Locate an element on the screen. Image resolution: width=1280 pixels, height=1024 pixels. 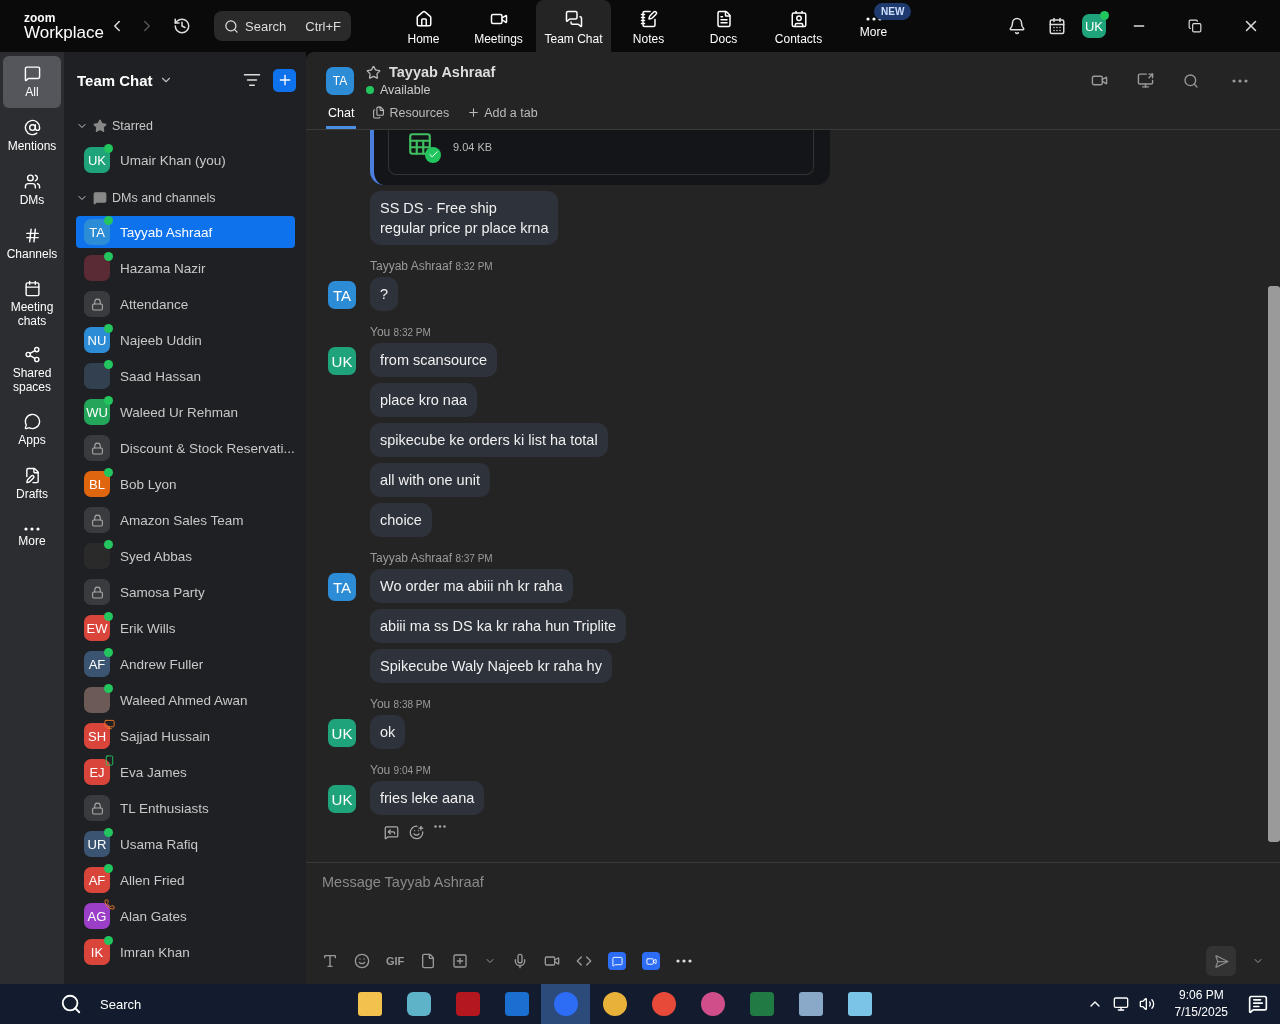
dots-icon is located at coordinates (32, 529).